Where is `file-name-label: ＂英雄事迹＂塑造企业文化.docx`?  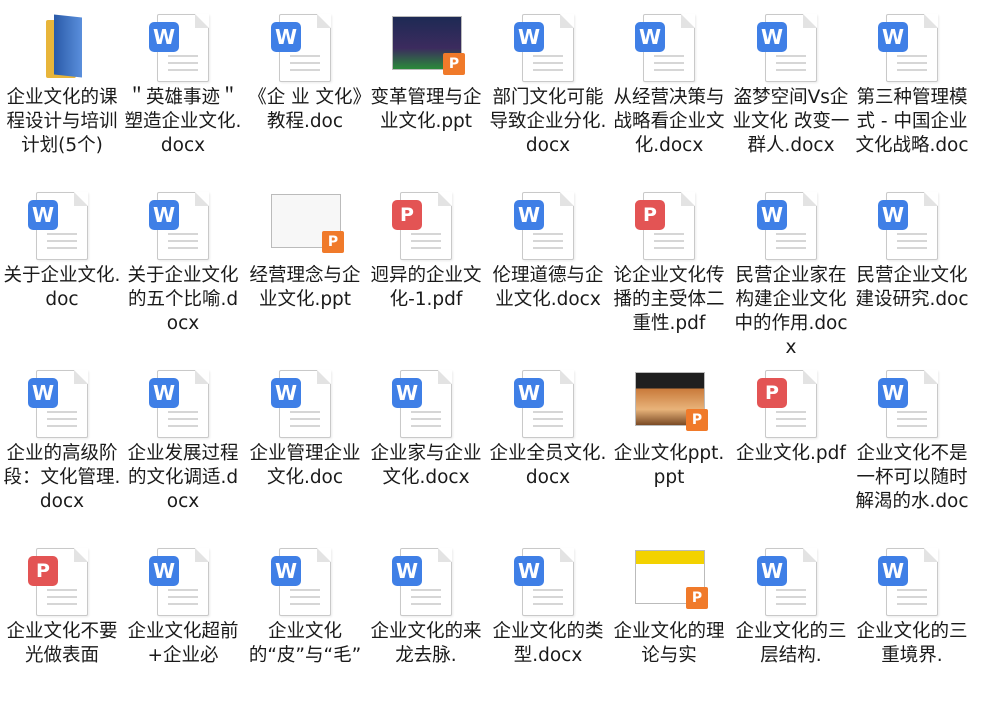 file-name-label: ＂英雄事迹＂塑造企业文化.docx is located at coordinates (183, 121).